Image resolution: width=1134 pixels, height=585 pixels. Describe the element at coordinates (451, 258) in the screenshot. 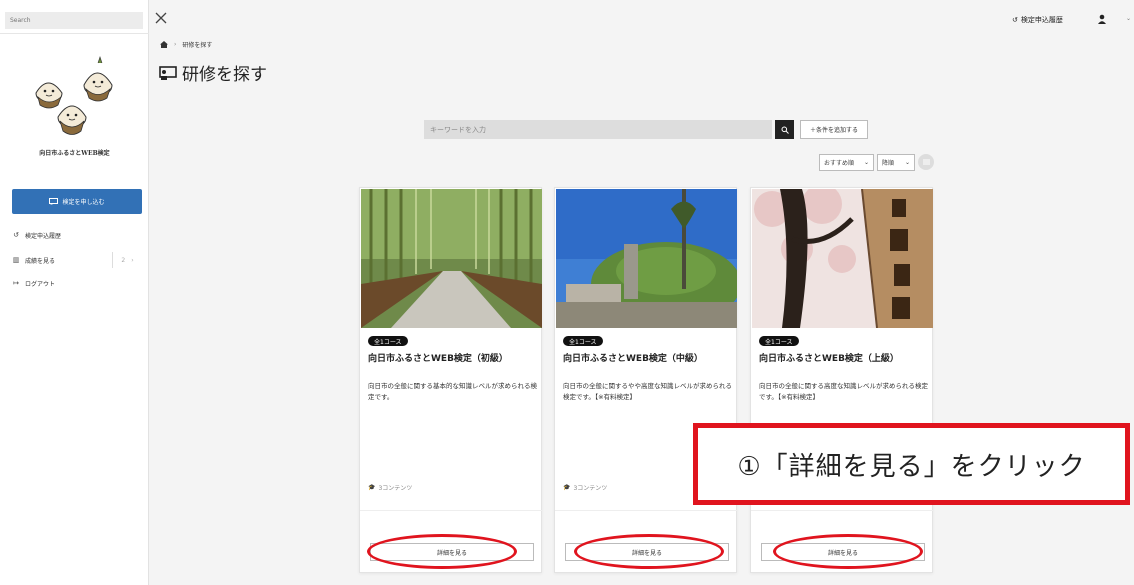

I see `bamboo-path-image` at that location.